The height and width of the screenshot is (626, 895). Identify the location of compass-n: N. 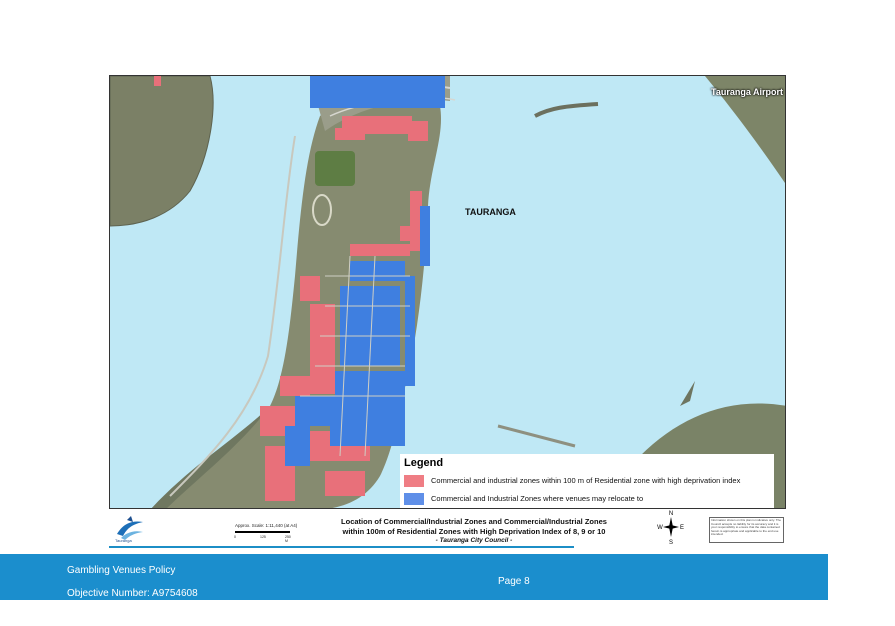
(671, 514).